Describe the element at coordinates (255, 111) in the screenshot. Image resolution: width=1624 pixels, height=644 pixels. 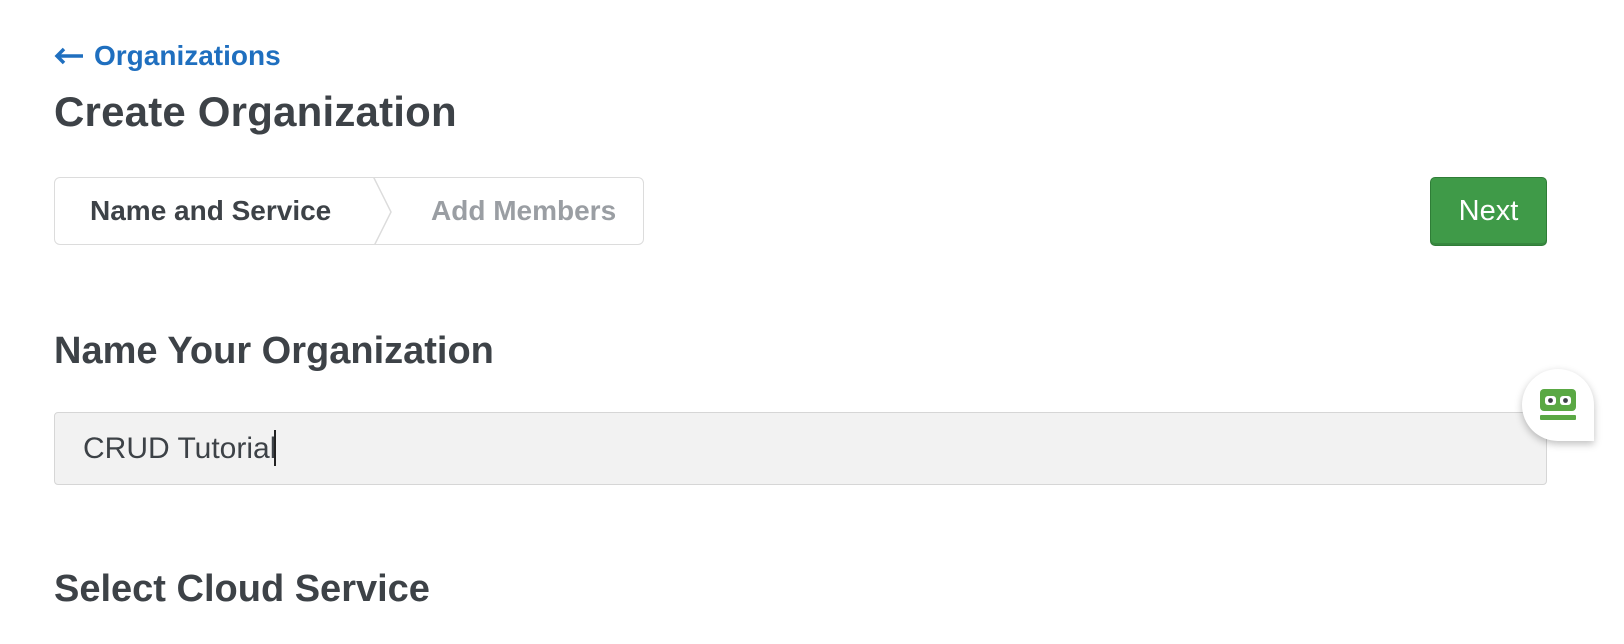
I see `page-title: Create Organization` at that location.